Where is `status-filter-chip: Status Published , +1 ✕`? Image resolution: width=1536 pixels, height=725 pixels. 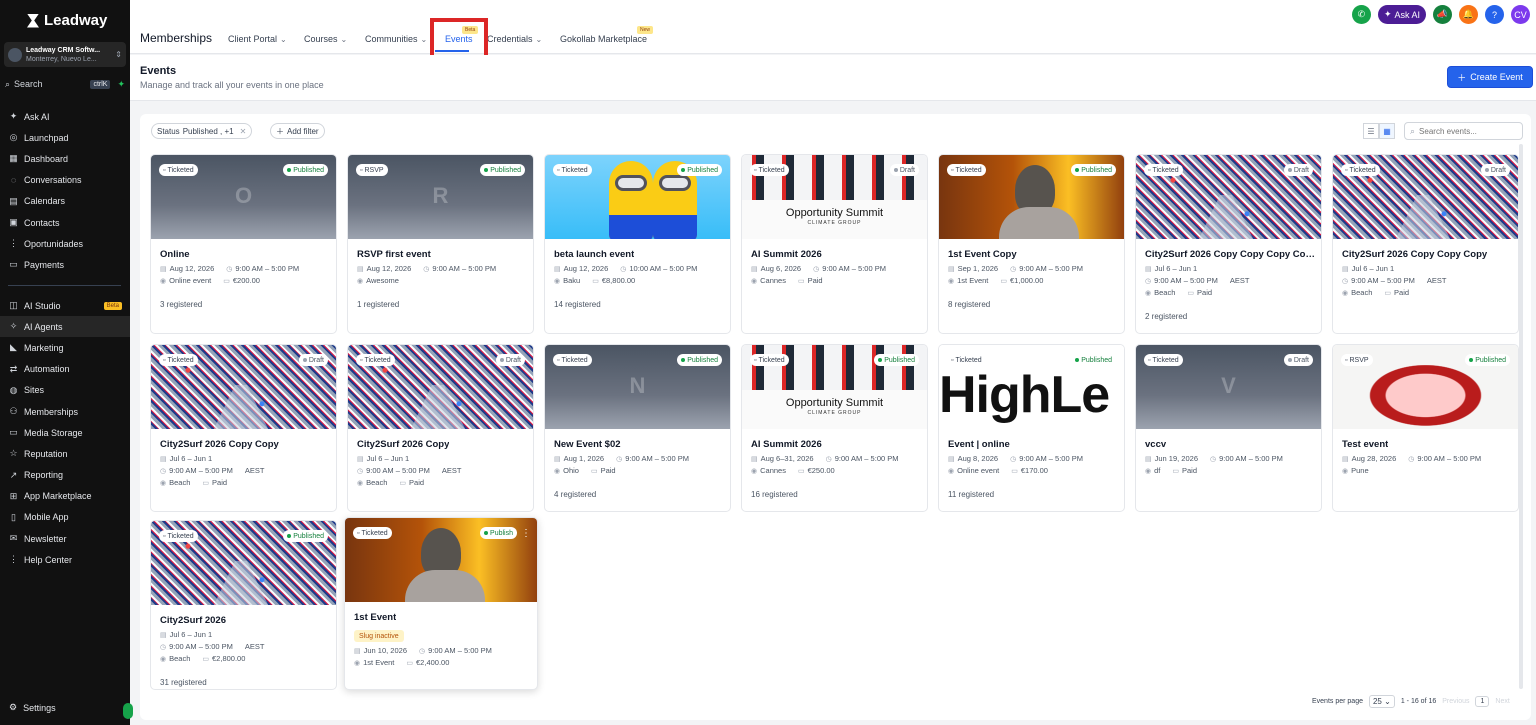
status-filter-chip: Status Published , +1 ✕ is located at coordinates (202, 131).